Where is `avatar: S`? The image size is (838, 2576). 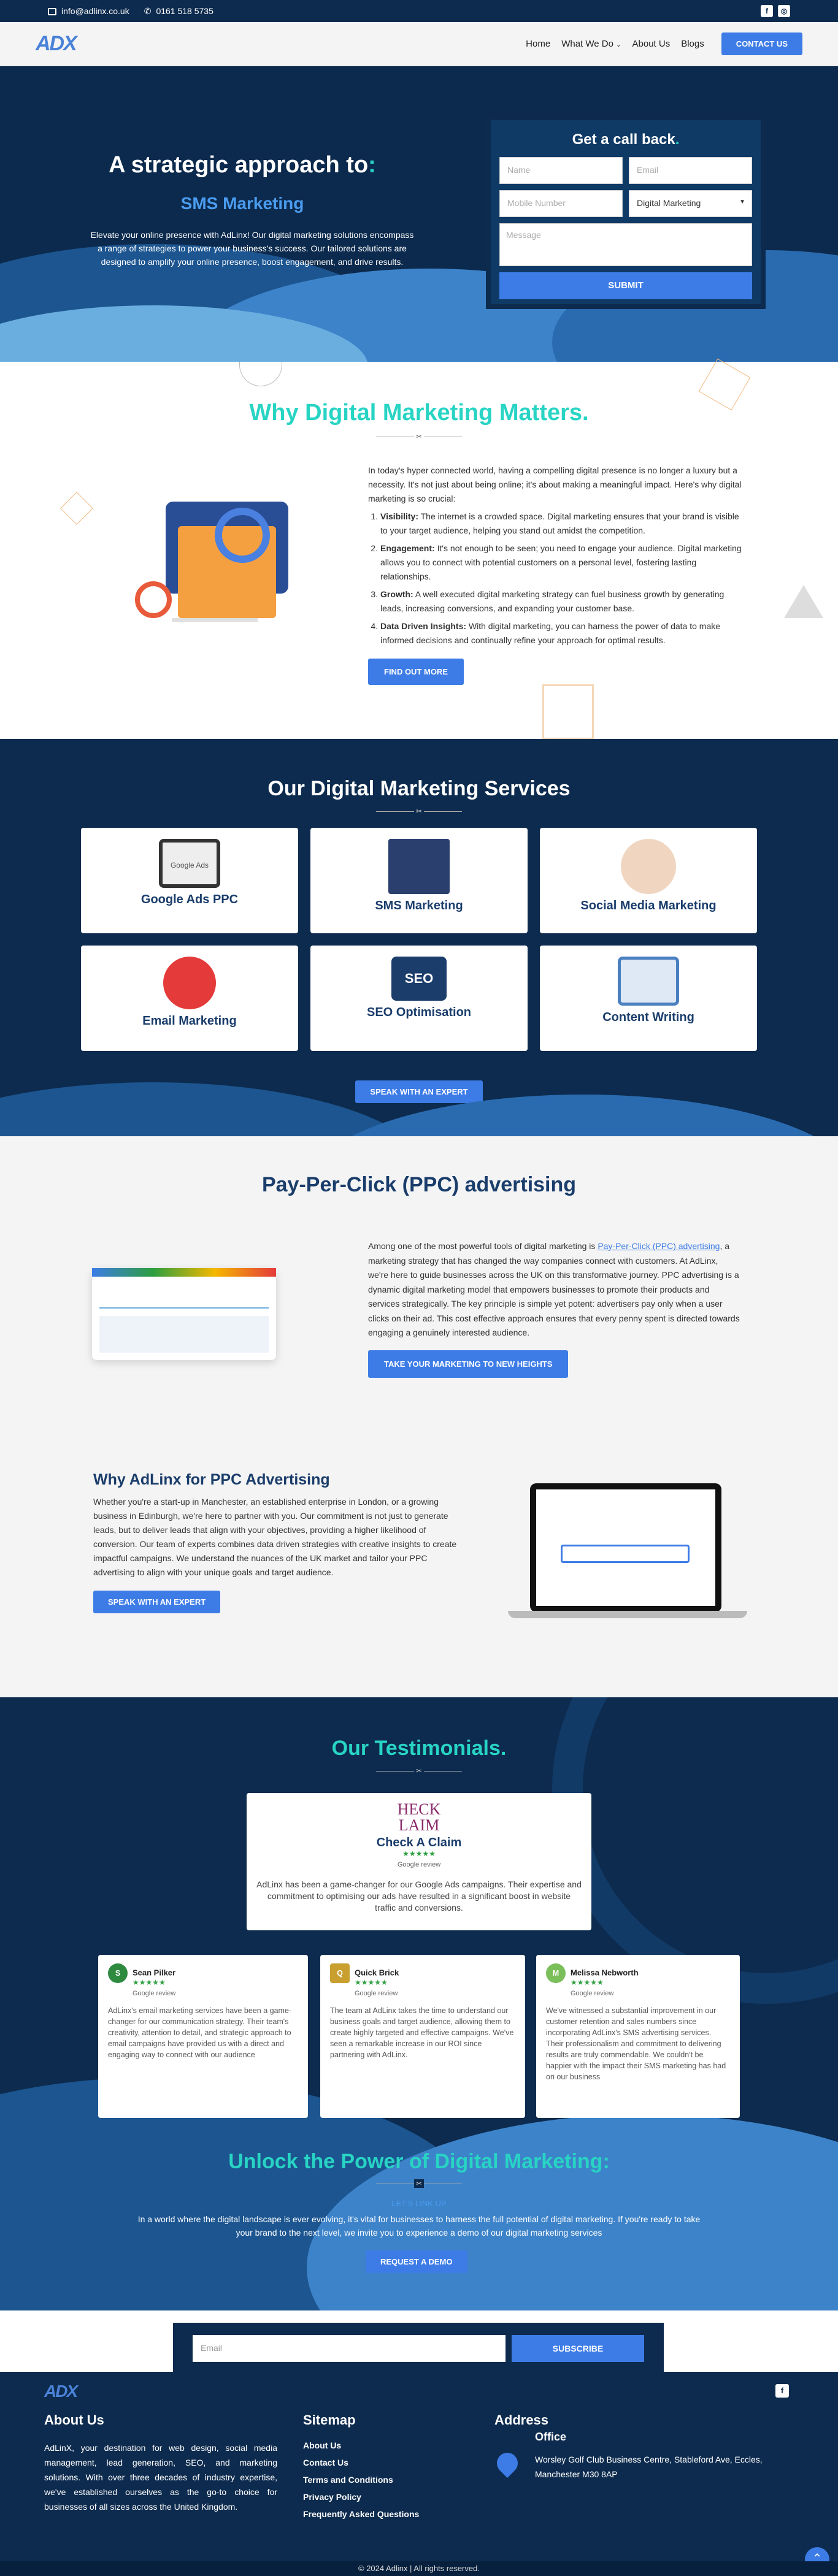
avatar: S is located at coordinates (118, 1973).